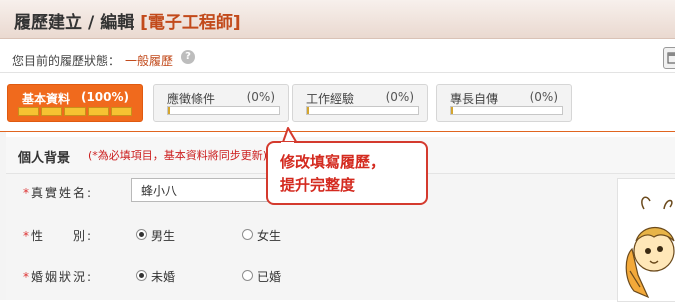 The height and width of the screenshot is (302, 675). What do you see at coordinates (332, 174) in the screenshot?
I see `callout-text: 修改填寫履歷， 提升完整度` at bounding box center [332, 174].